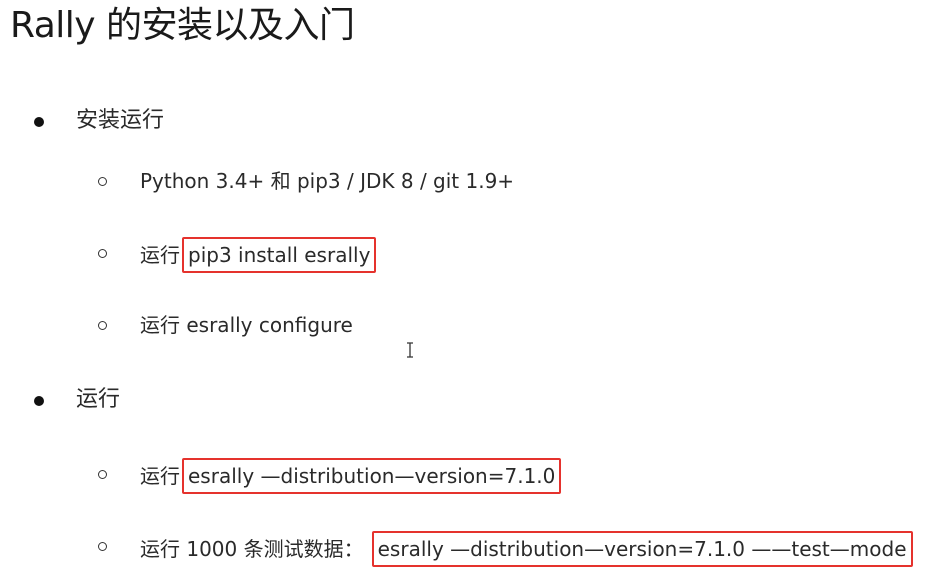 The image size is (933, 567). Describe the element at coordinates (160, 476) in the screenshot. I see `run-step-prefix: 运行` at that location.